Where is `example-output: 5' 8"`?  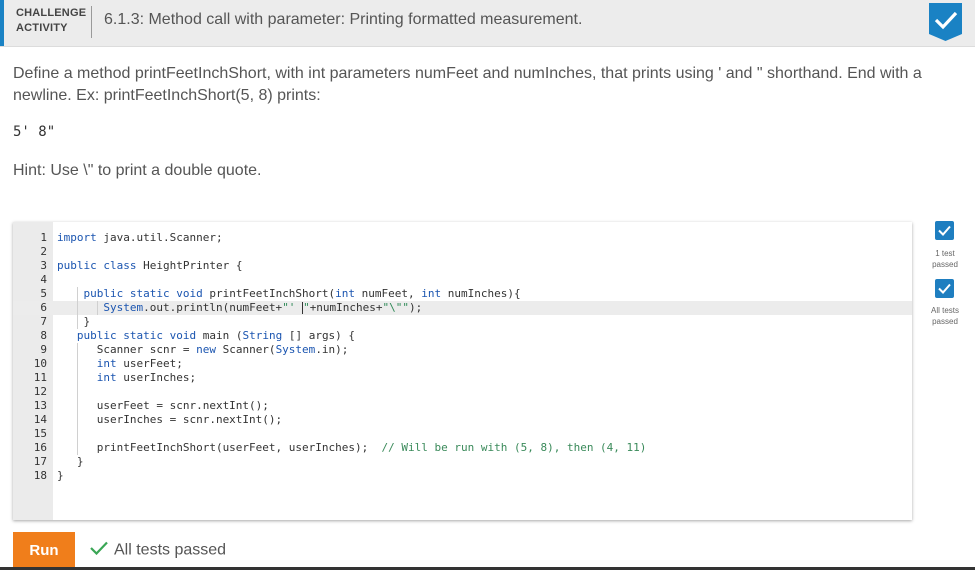 example-output: 5' 8" is located at coordinates (34, 132).